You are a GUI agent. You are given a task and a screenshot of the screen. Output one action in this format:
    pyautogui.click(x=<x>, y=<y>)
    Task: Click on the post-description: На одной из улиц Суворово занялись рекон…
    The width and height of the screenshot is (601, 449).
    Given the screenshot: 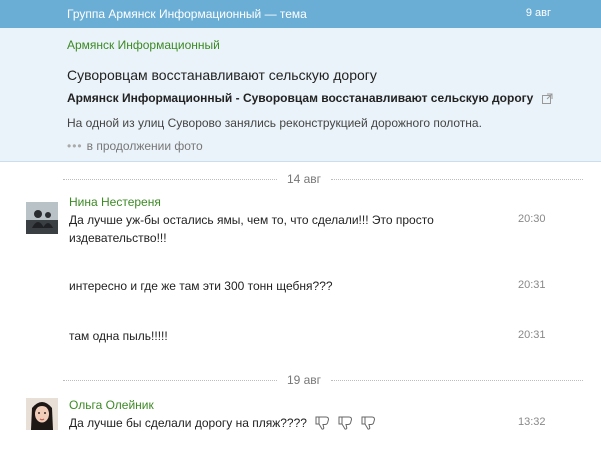 What is the action you would take?
    pyautogui.click(x=274, y=123)
    